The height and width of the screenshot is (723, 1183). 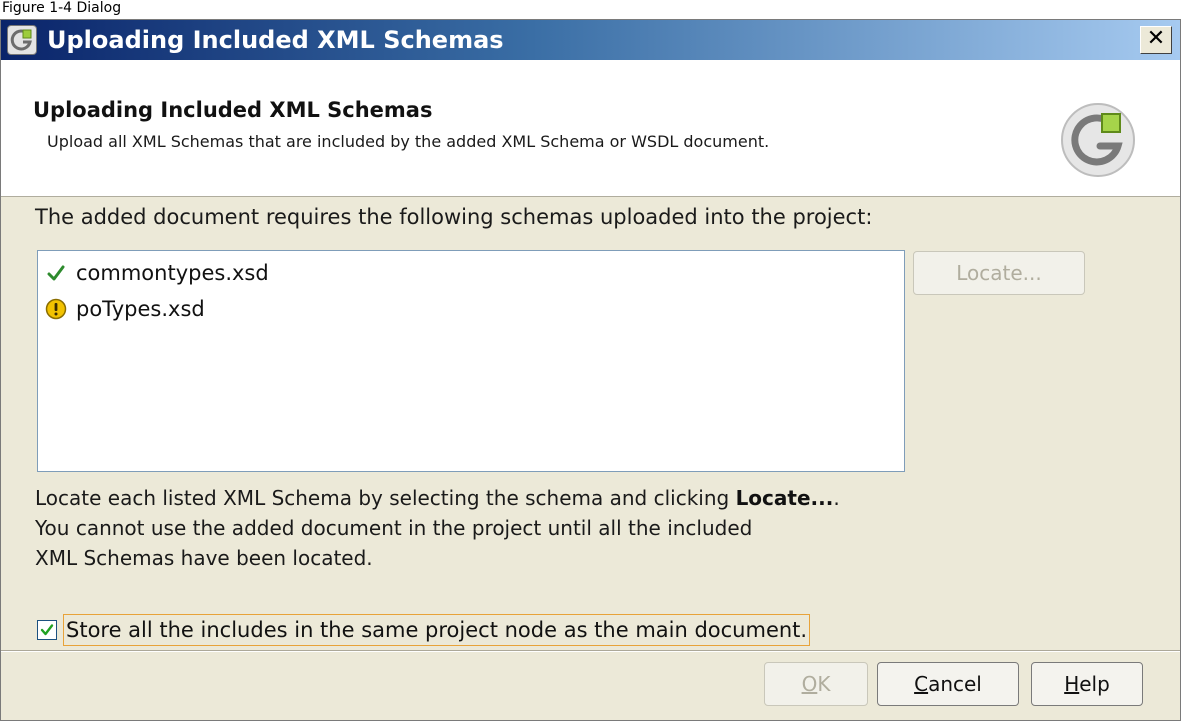 What do you see at coordinates (275, 40) in the screenshot?
I see `window-title: Uploading Included XML Schemas` at bounding box center [275, 40].